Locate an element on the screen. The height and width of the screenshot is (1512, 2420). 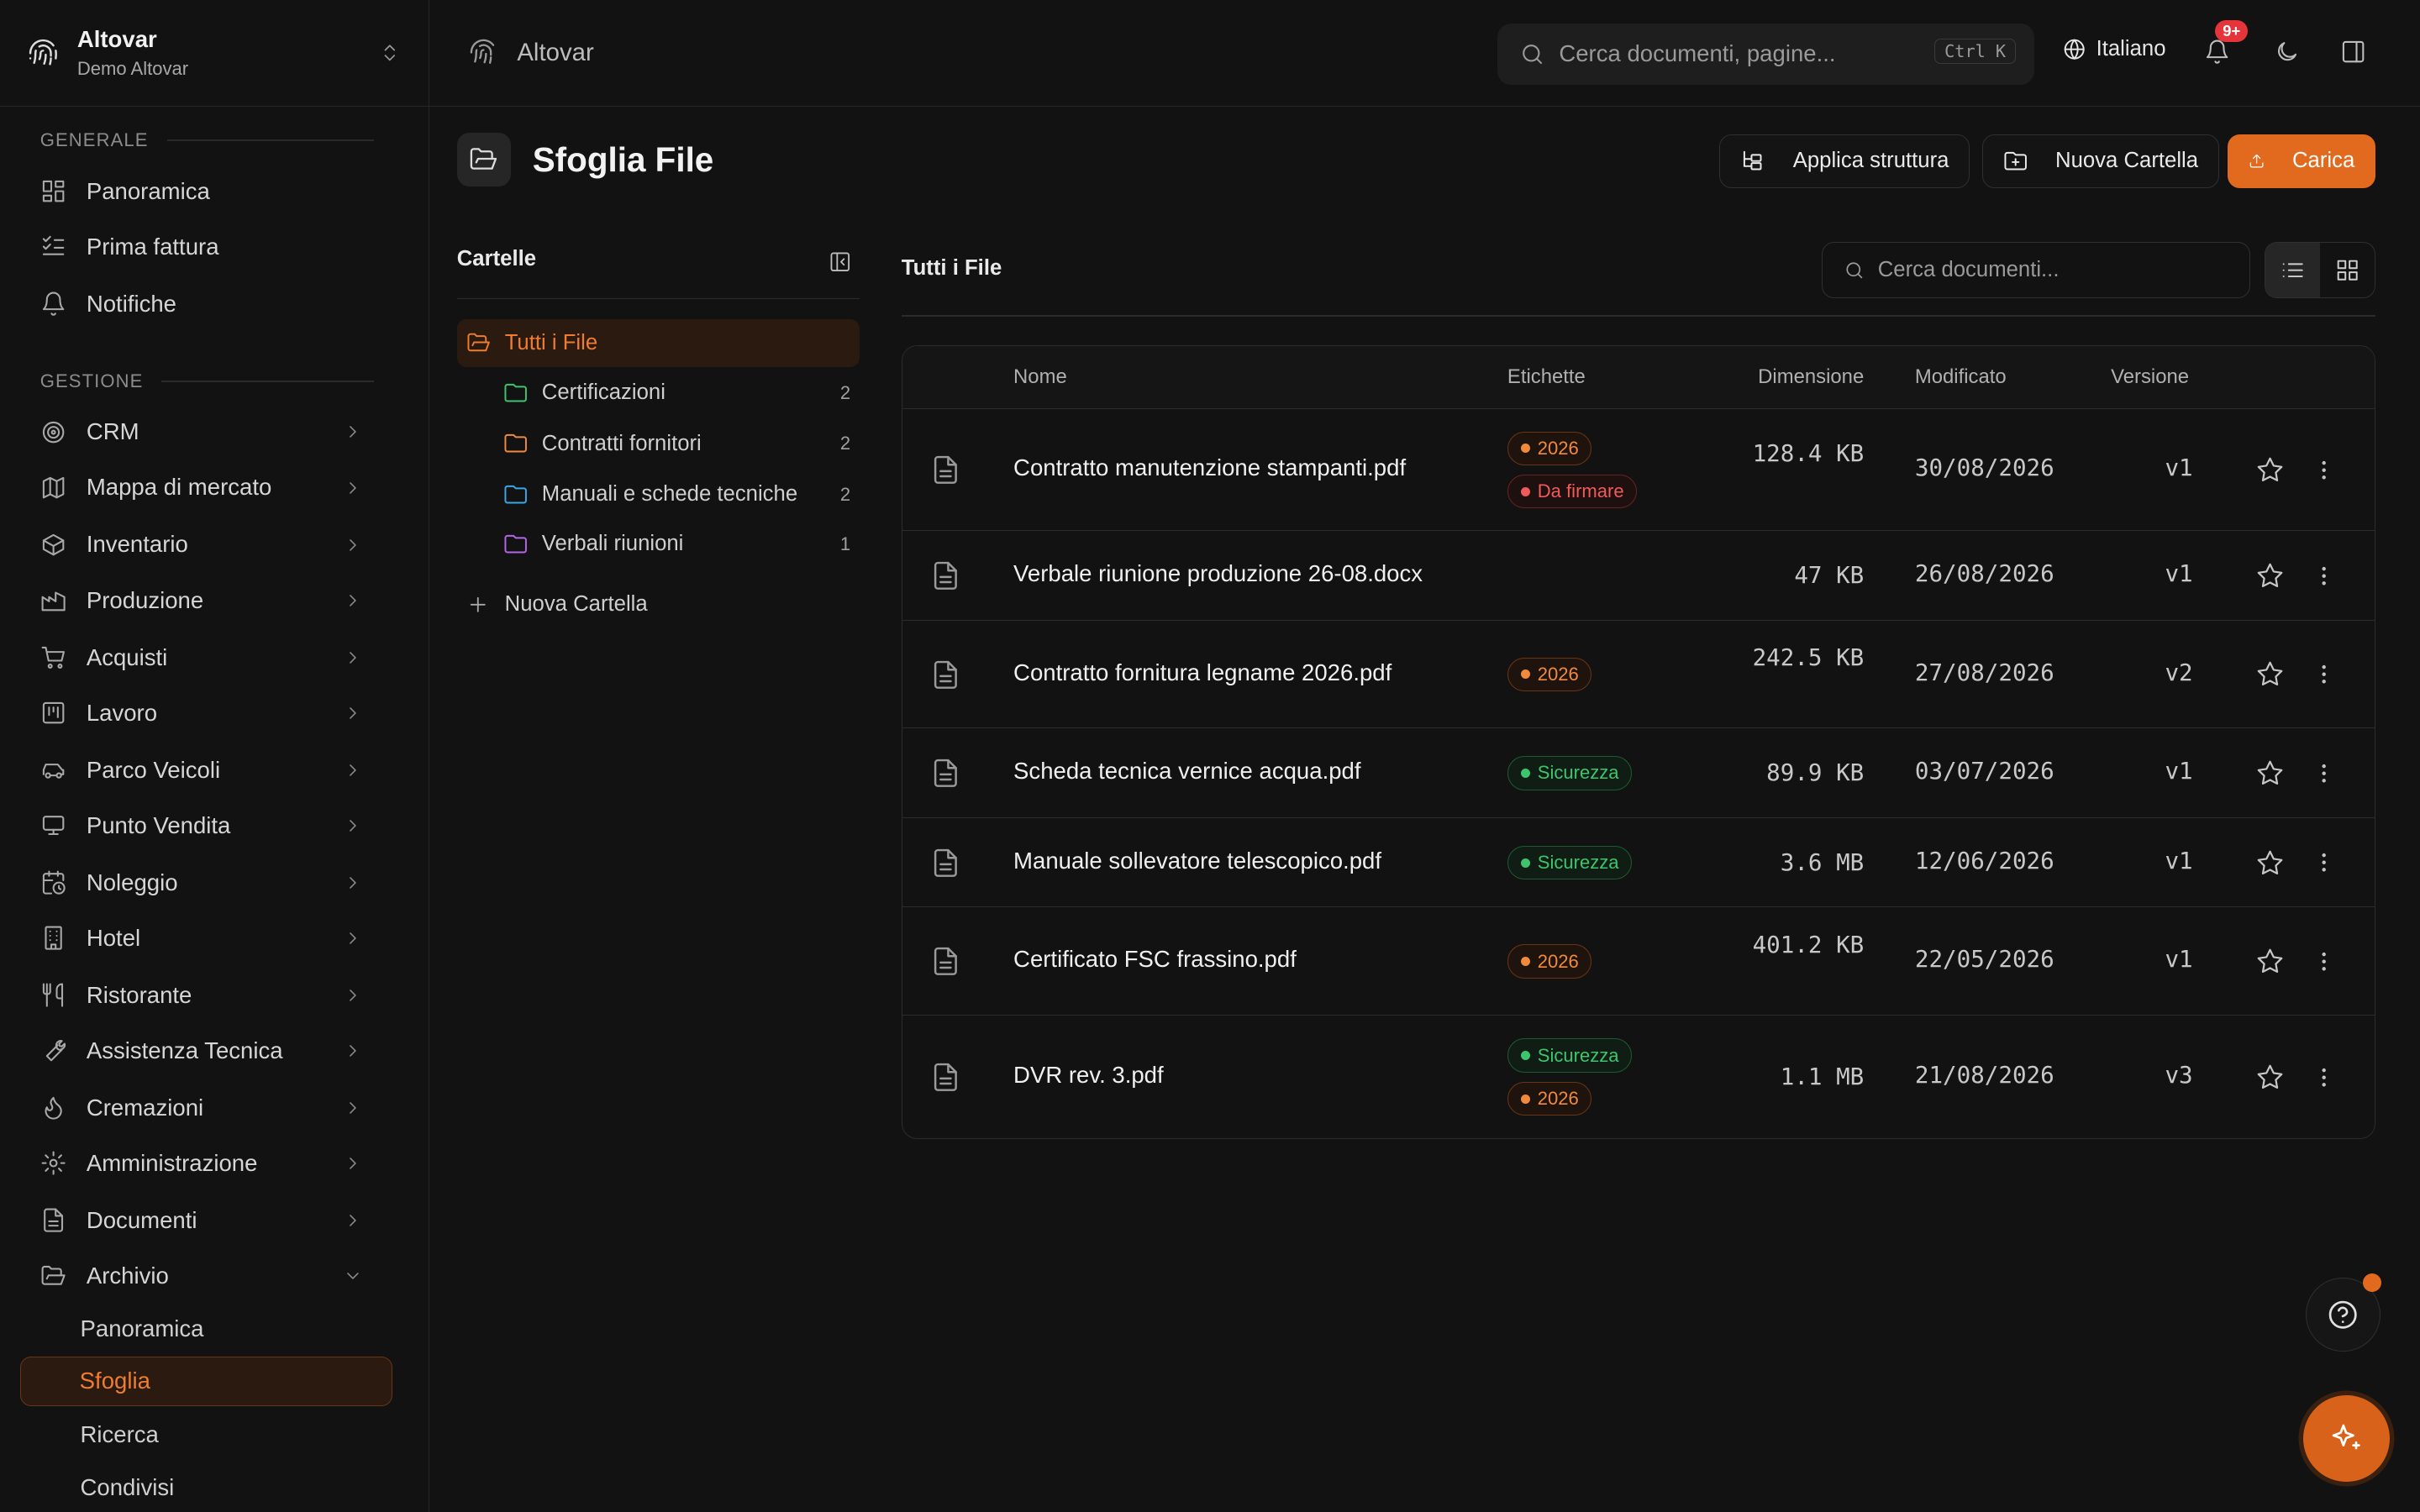
sidebar-item-label: Parco Veicoli is located at coordinates (153, 769).